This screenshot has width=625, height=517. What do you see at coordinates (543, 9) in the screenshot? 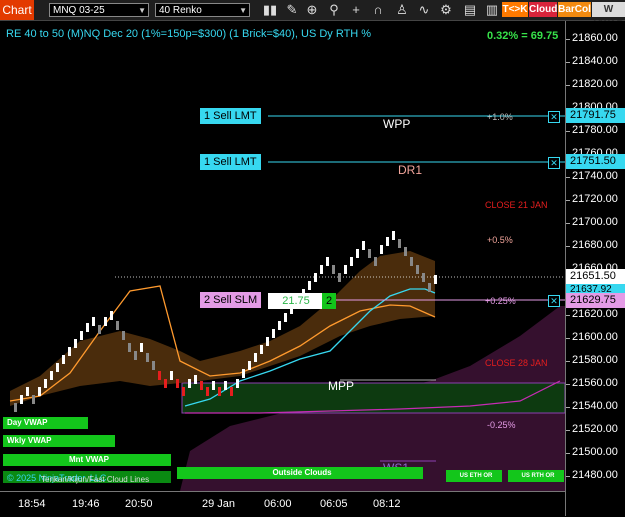
I see `cloud-toggle: Cloud` at bounding box center [543, 9].